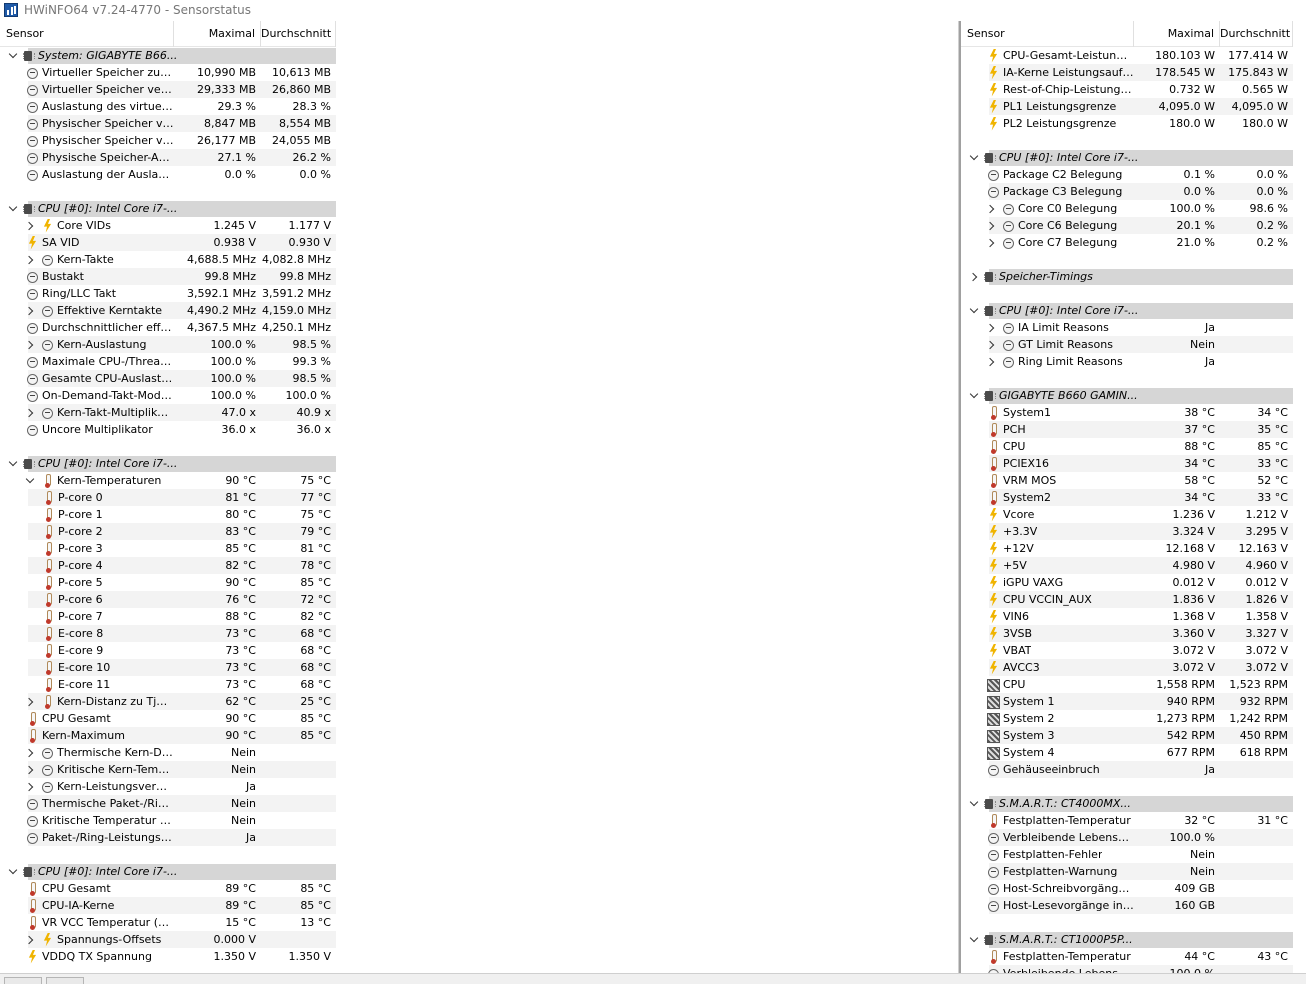  Describe the element at coordinates (1133, 616) in the screenshot. I see `sensor-row: VIN6 1.368 V 1.358 V` at that location.